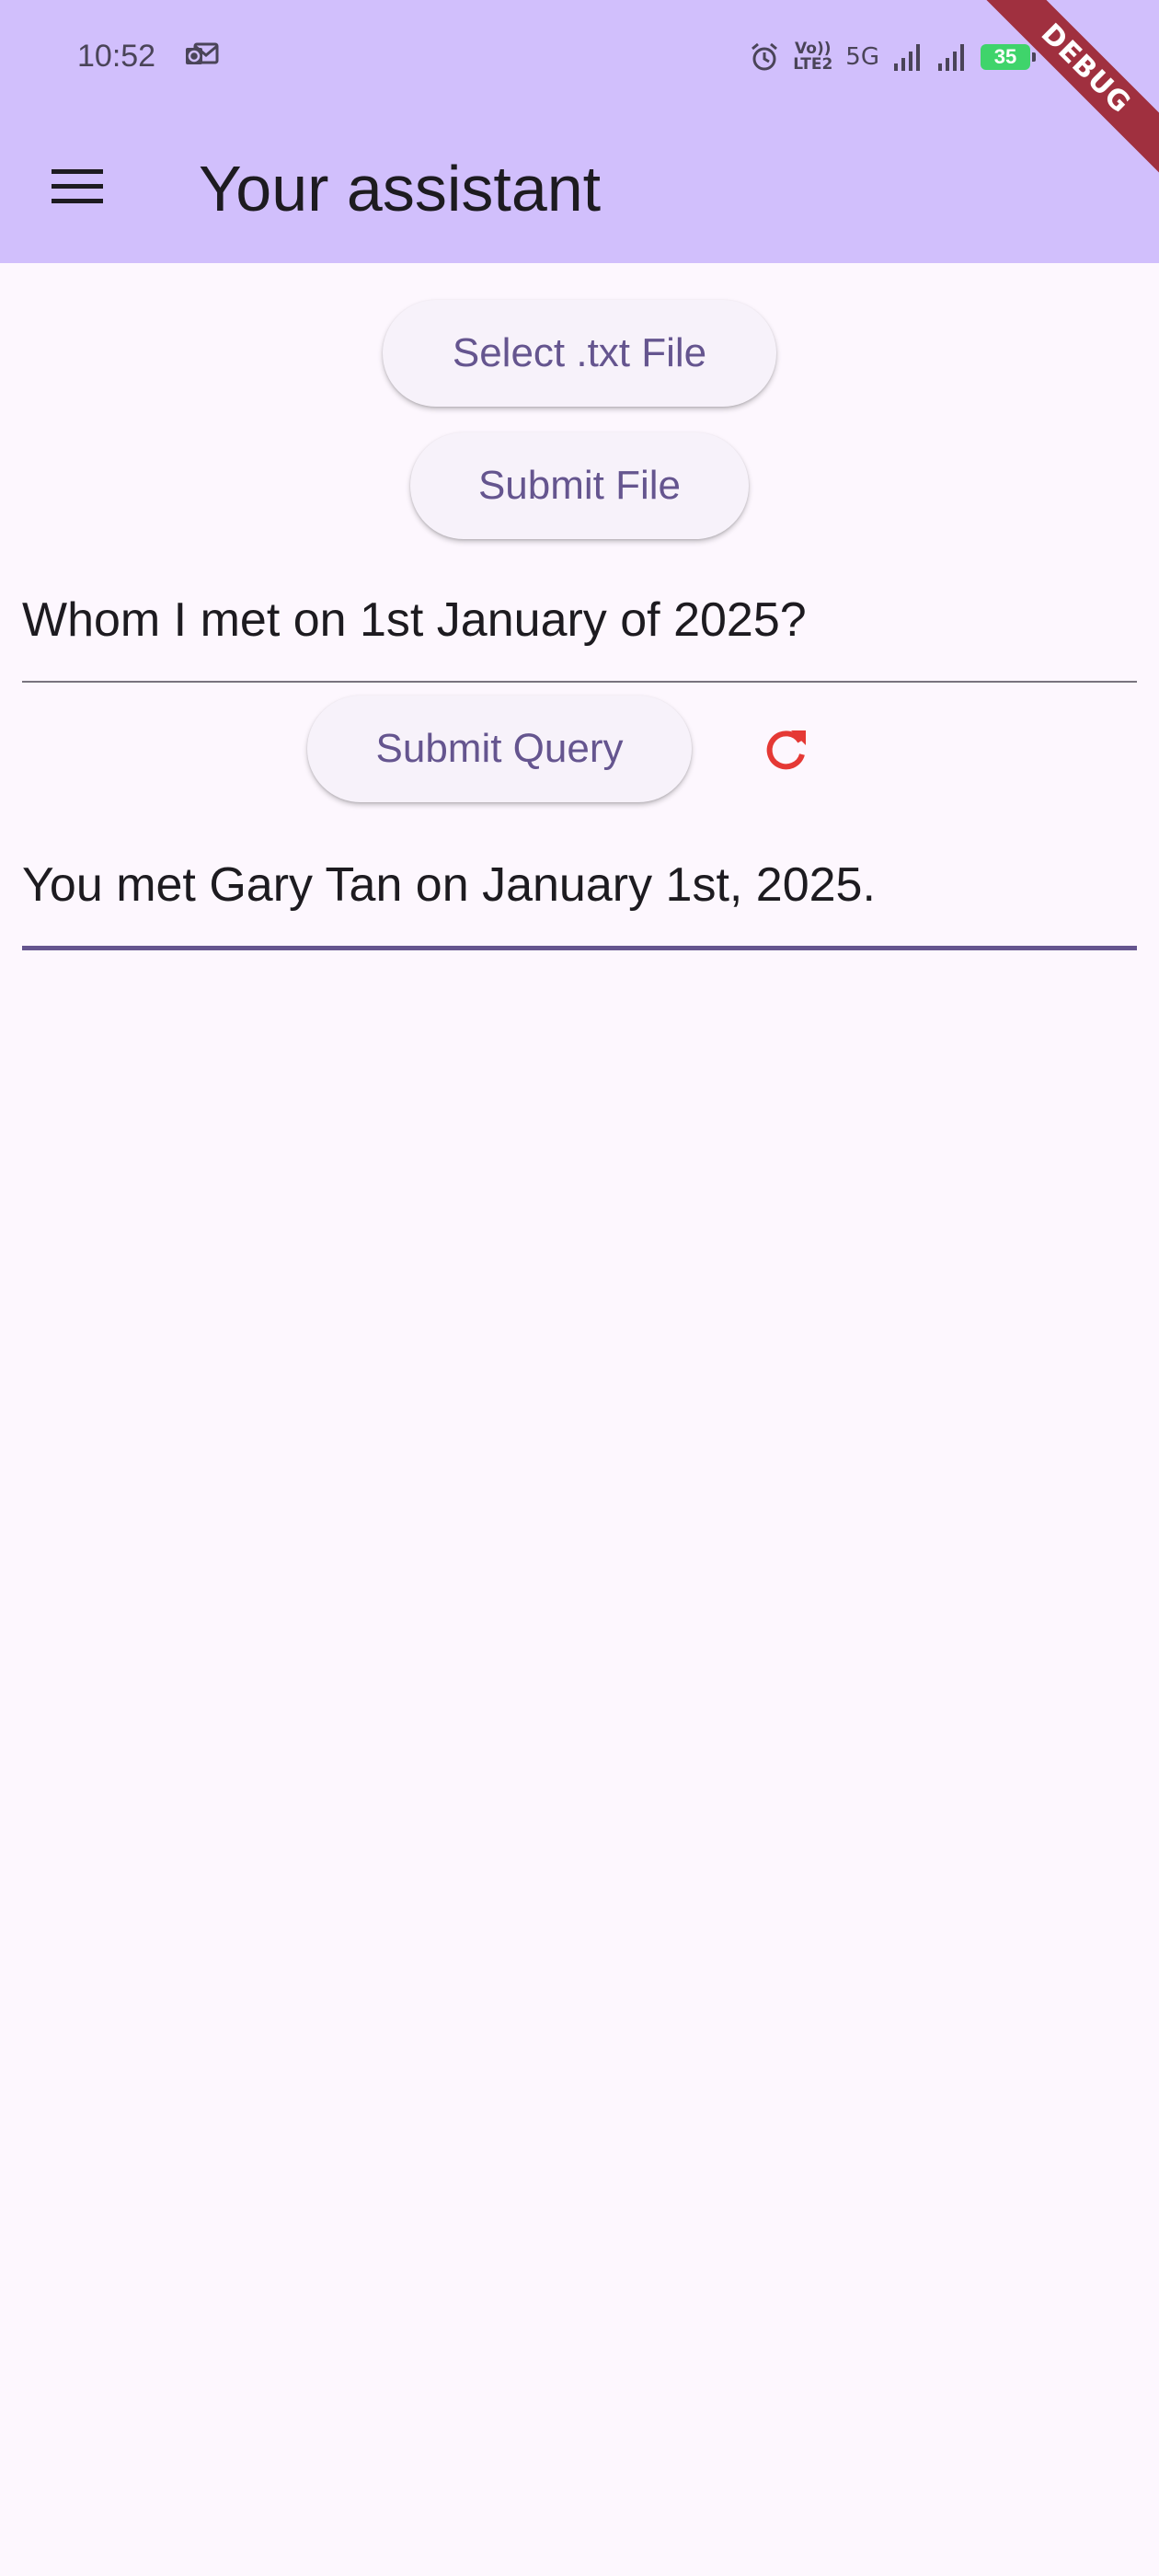  I want to click on answer-output-field: You met Gary Tan on January 1st, 2025., so click(579, 892).